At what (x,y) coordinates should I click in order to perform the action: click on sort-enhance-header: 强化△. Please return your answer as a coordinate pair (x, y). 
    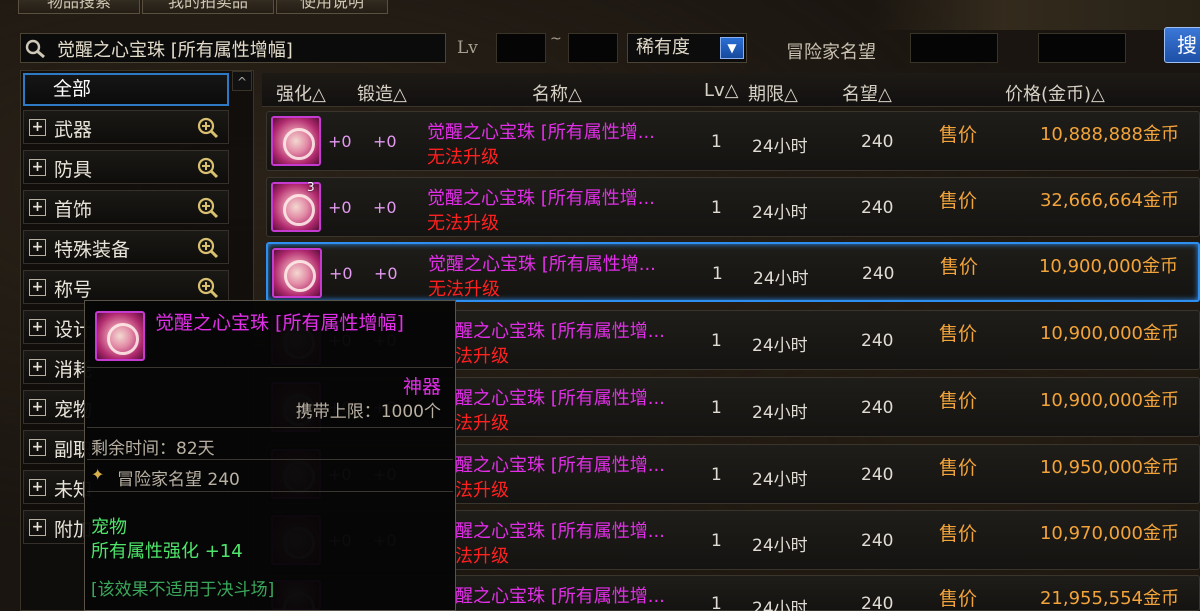
    Looking at the image, I should click on (301, 93).